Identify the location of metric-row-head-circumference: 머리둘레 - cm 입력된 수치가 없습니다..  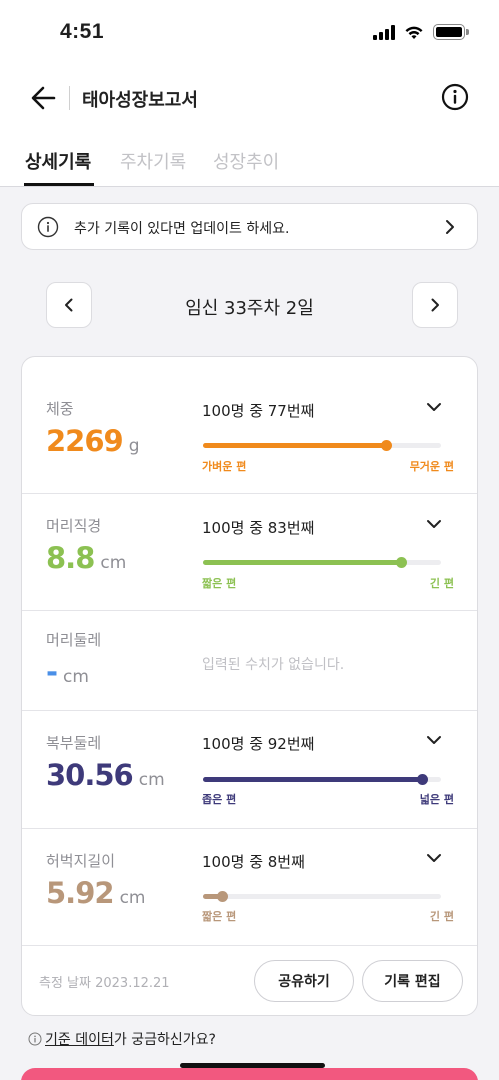
(249, 661).